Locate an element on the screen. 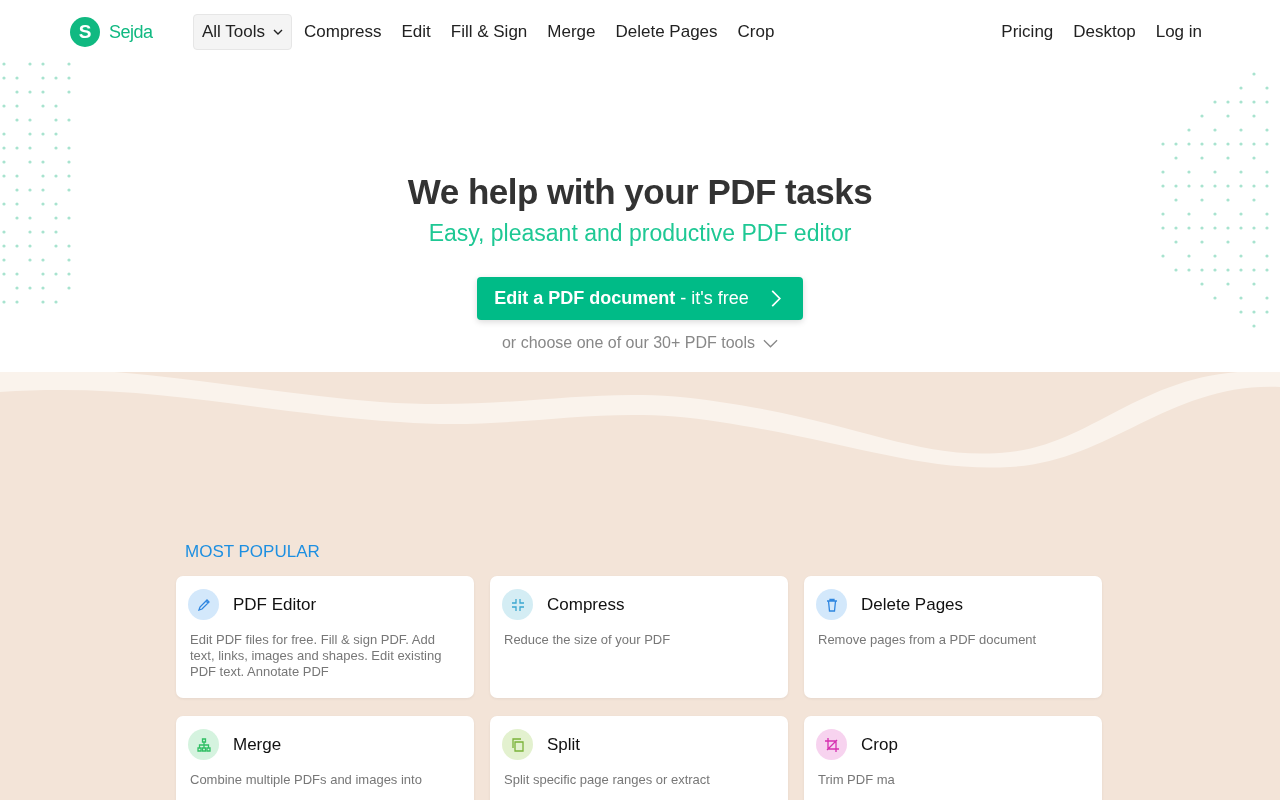  tool-card: PDF Editor Edit PDF files for free. Fill & sign PDF. Add text, links, images and shapes. Edit existing PDF text. Annotate PDF is located at coordinates (325, 637).